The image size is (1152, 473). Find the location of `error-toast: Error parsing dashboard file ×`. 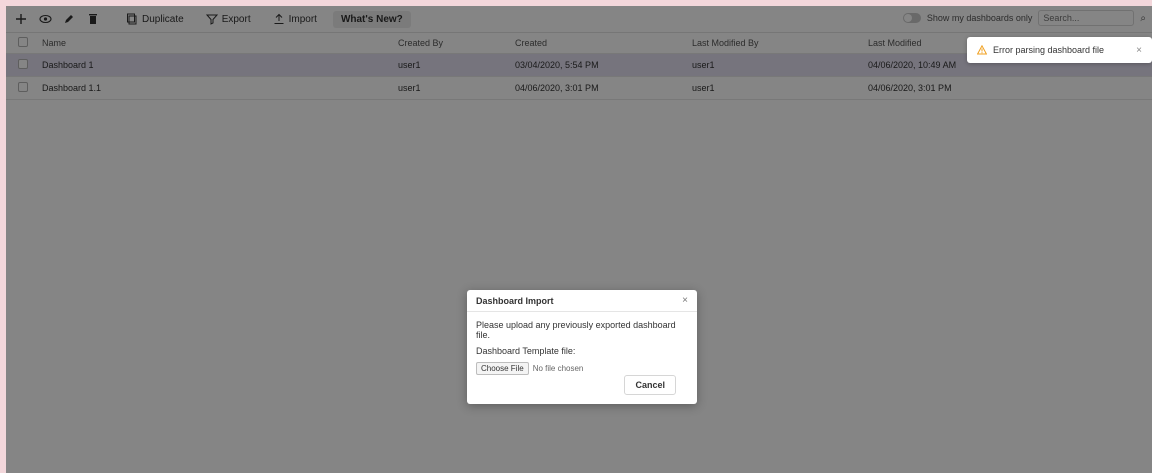

error-toast: Error parsing dashboard file × is located at coordinates (1059, 50).